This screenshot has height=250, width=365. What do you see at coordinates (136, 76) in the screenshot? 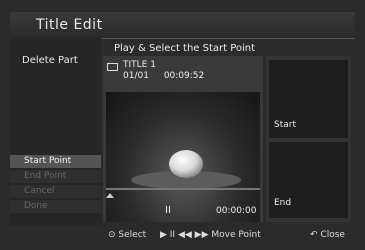
I see `title-index: 01/01` at bounding box center [136, 76].